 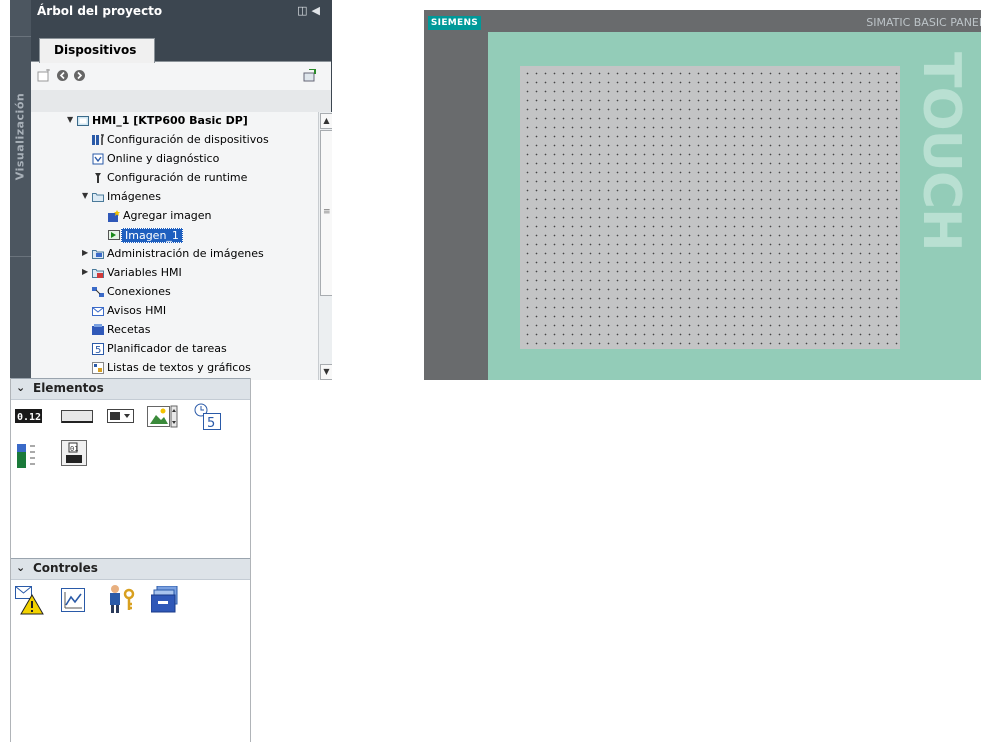 I want to click on tree-item-hmi-1: ▼ HMI_1 [KTP600 Basic DP], so click(x=173, y=121).